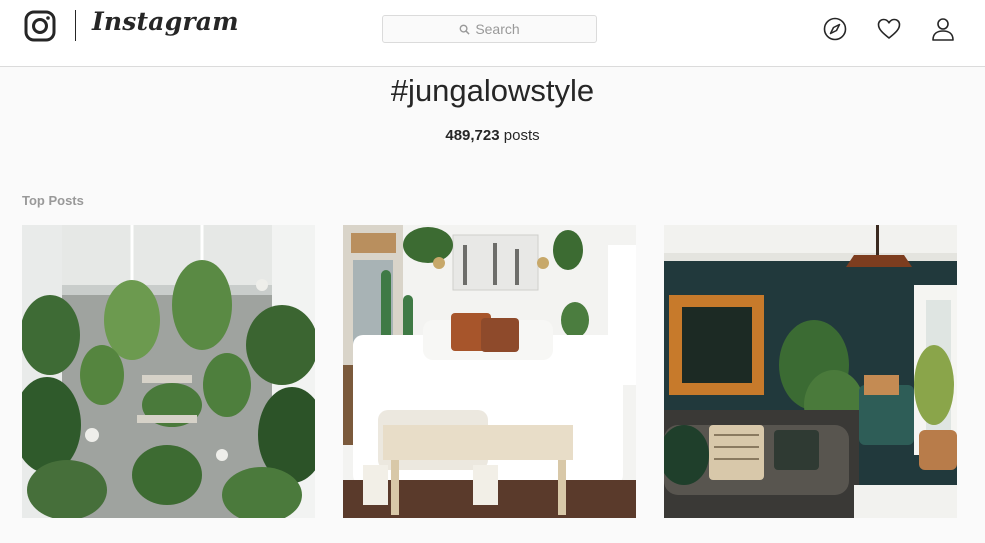 This screenshot has width=985, height=543. I want to click on top-posts-label: Top Posts, so click(53, 200).